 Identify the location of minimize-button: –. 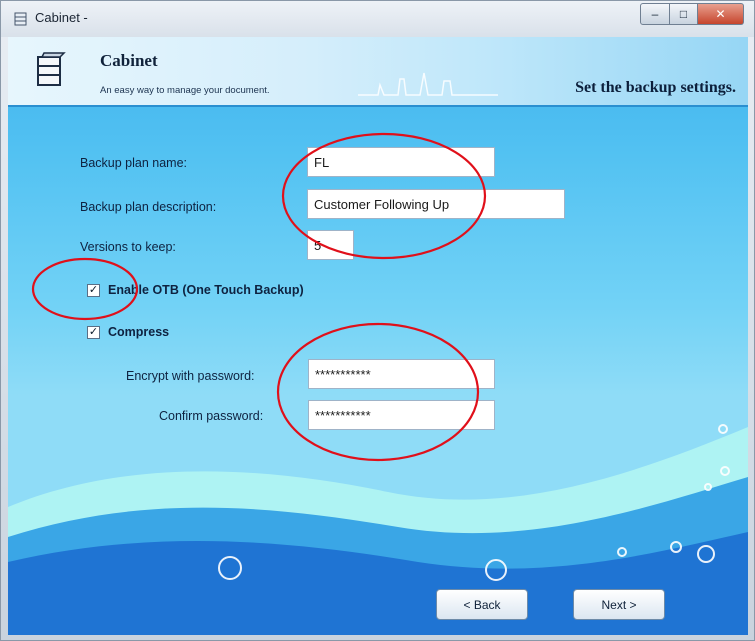
(655, 14).